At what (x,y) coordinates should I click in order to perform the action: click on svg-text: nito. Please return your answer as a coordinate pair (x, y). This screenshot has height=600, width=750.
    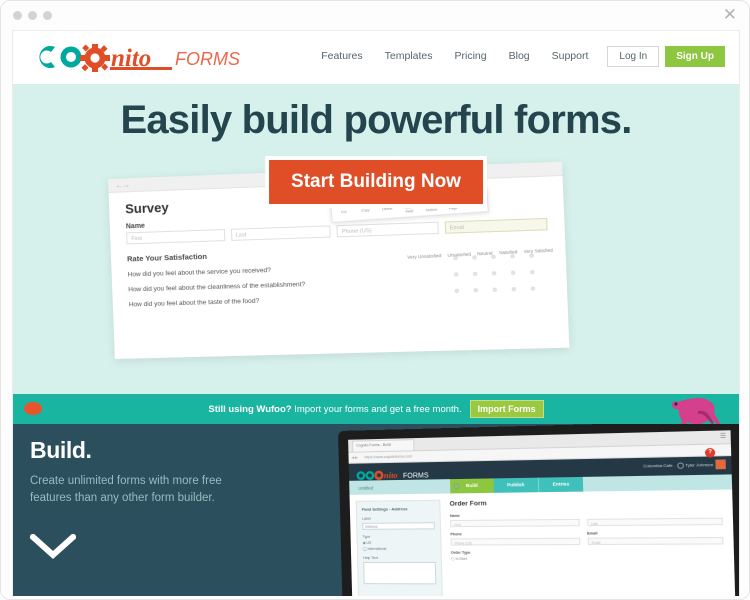
    Looking at the image, I should click on (391, 475).